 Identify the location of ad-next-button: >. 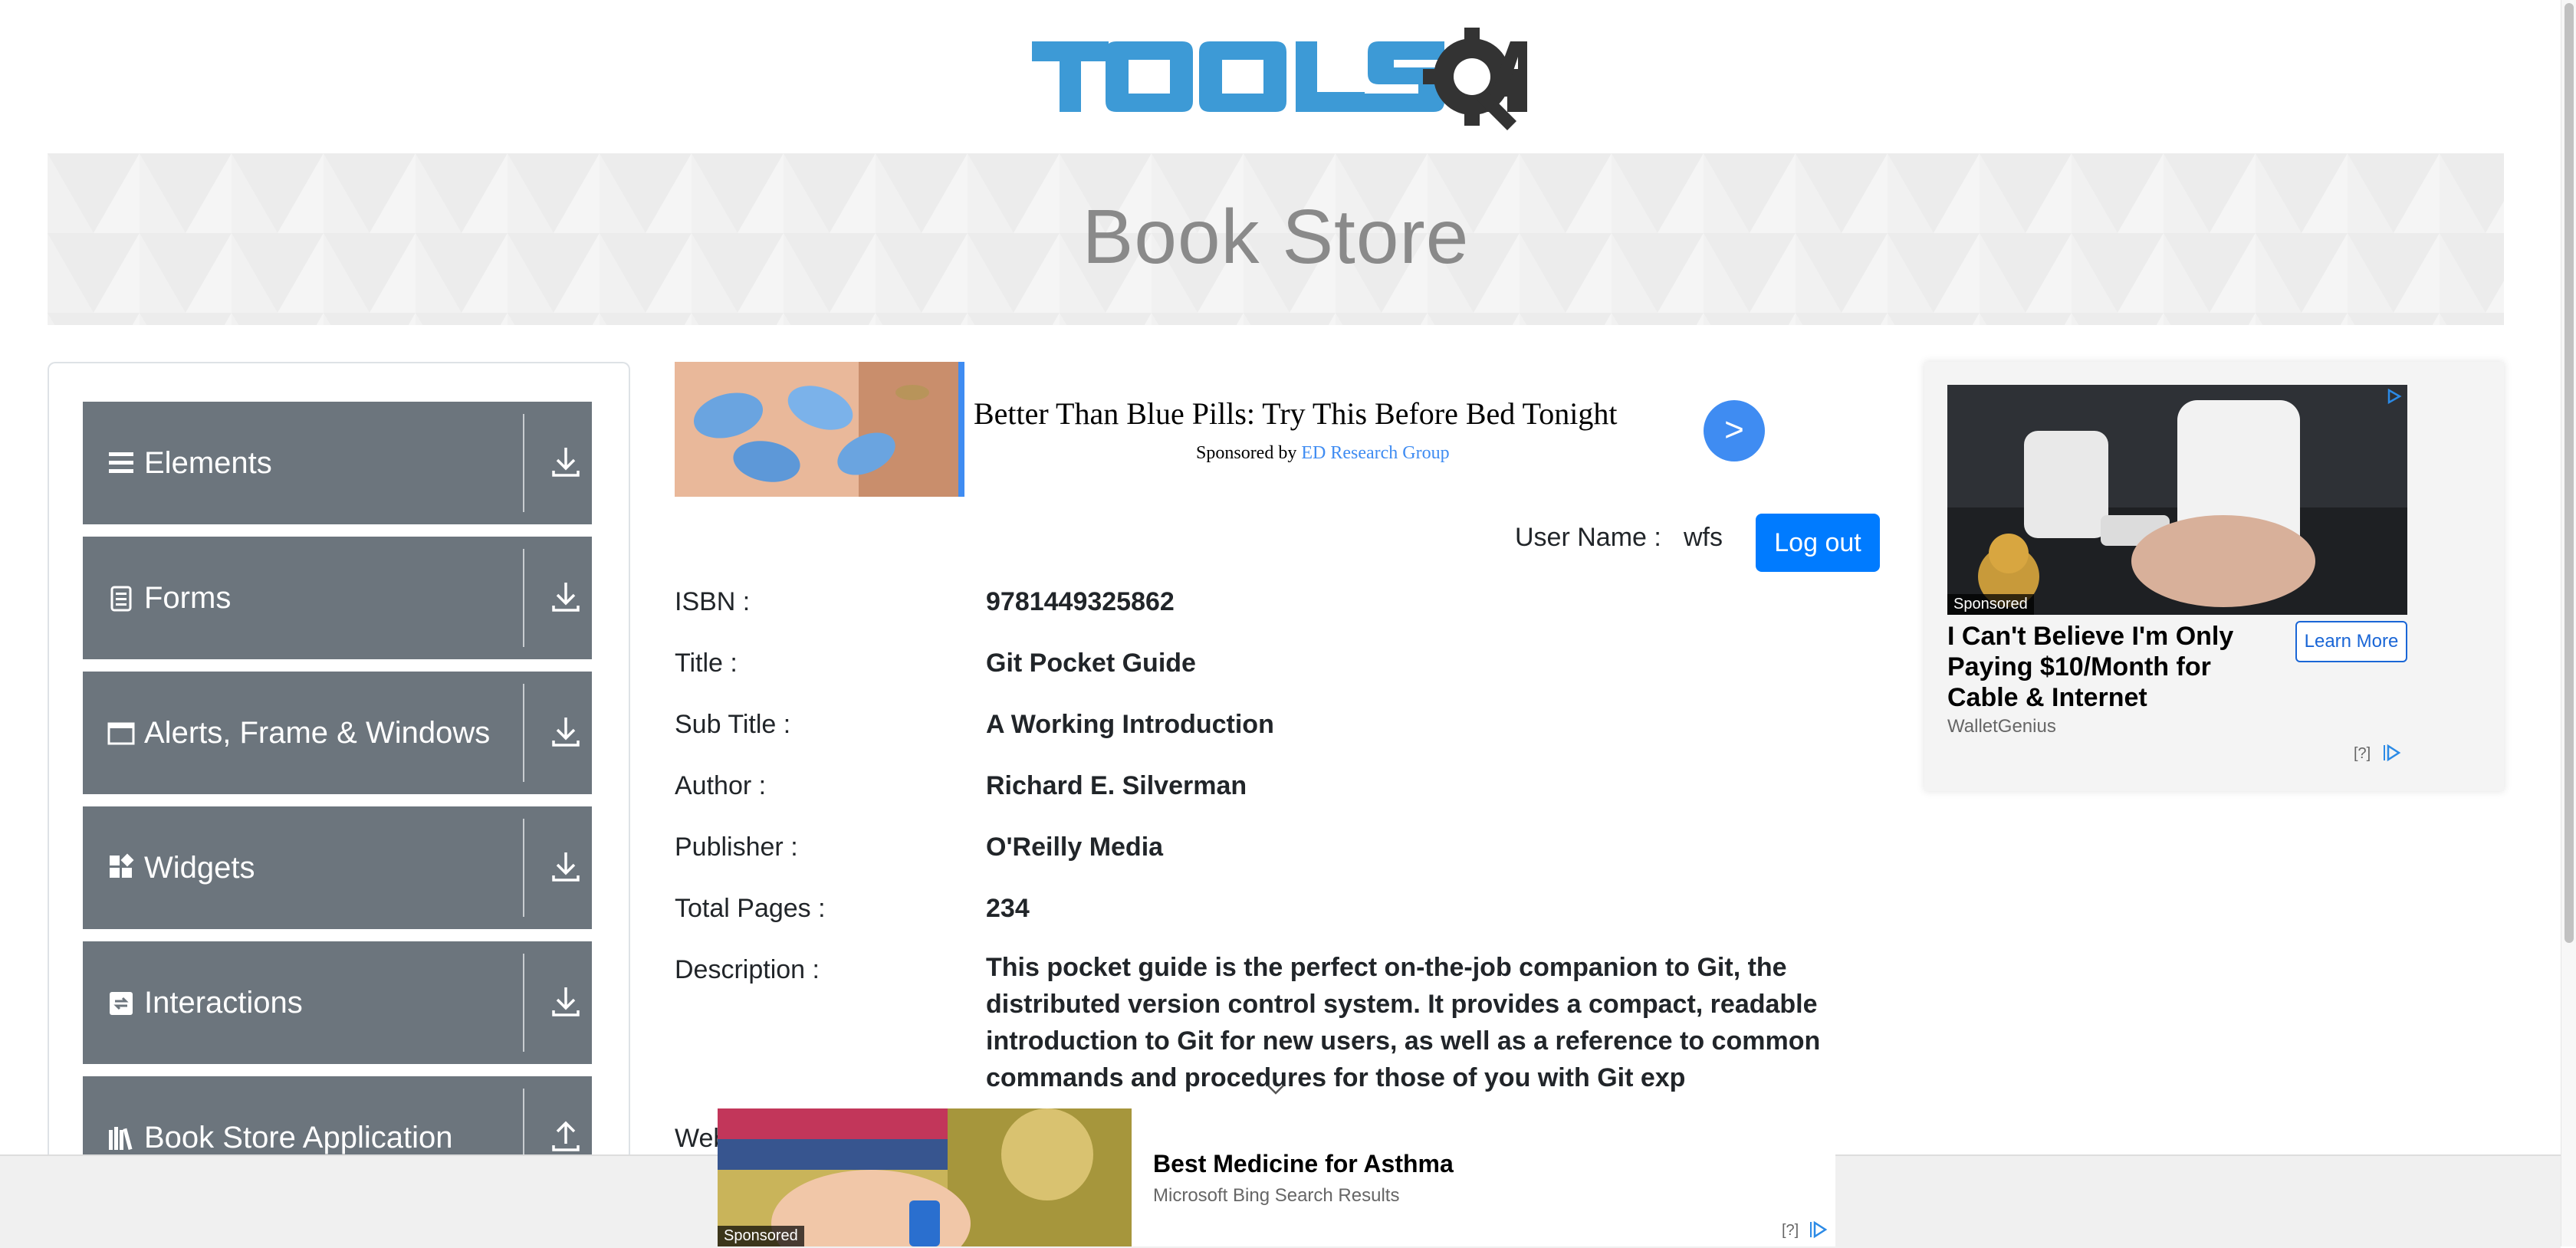
(1734, 431).